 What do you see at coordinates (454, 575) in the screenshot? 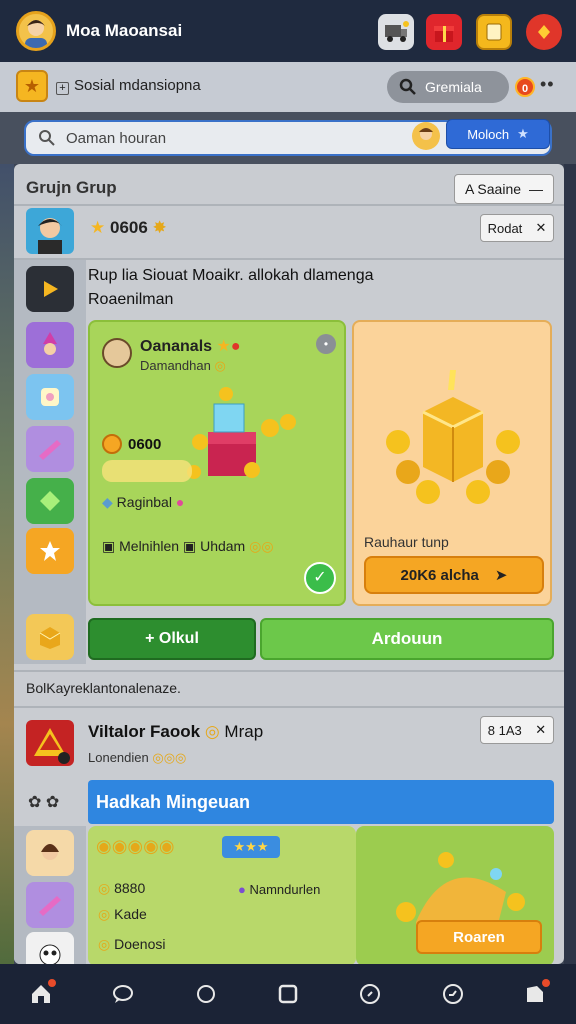
I see `buy-button: 20K6 alcha ➤` at bounding box center [454, 575].